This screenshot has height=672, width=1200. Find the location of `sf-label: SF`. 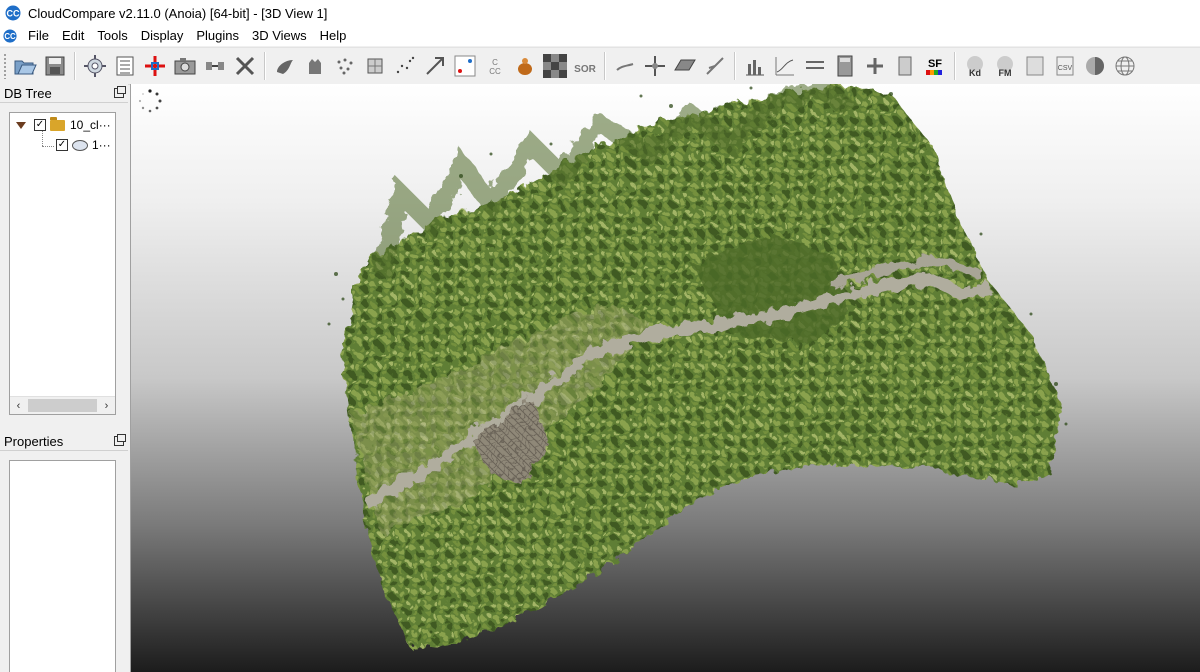

sf-label: SF is located at coordinates (935, 64).